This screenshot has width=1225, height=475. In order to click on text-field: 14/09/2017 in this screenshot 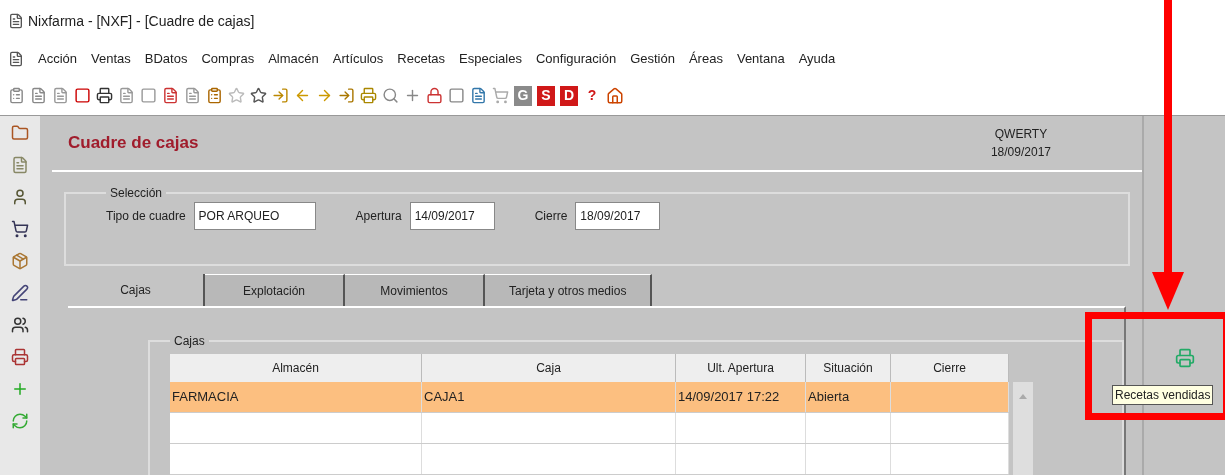, I will do `click(452, 216)`.